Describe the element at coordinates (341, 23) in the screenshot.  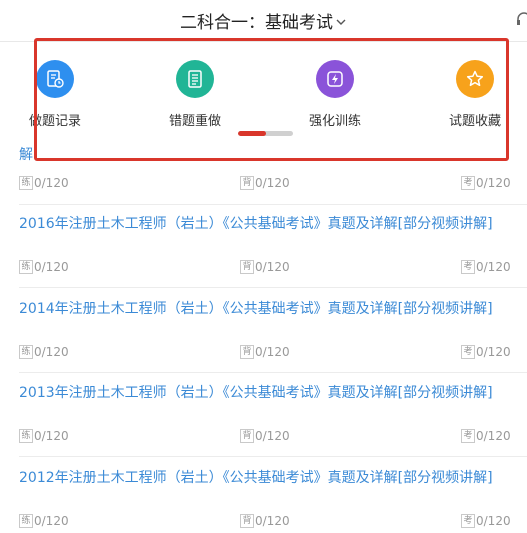
I see `chevron-down-icon` at that location.